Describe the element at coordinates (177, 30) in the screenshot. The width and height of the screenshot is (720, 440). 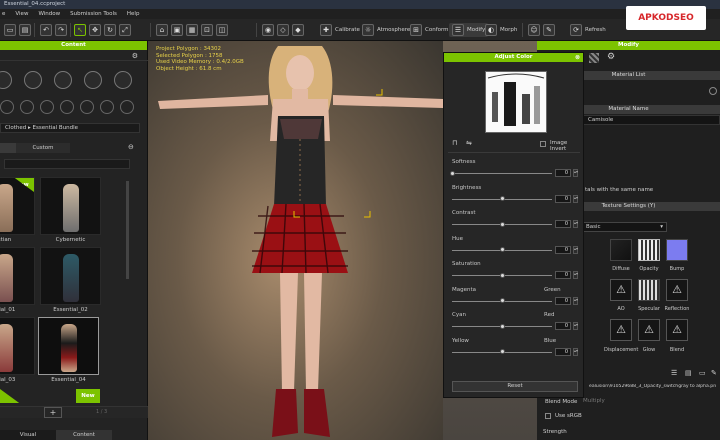
I see `frame-icon: ▣` at that location.